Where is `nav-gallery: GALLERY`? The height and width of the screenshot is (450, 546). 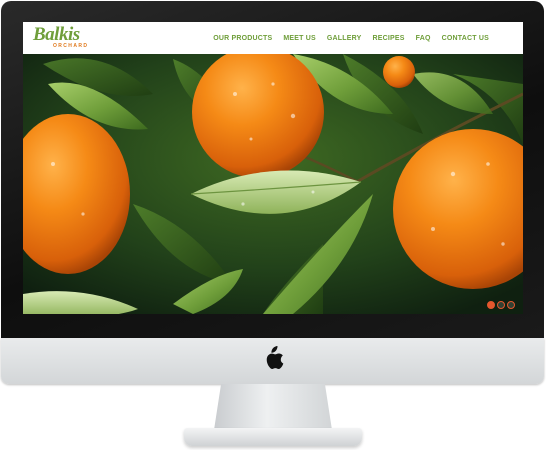 nav-gallery: GALLERY is located at coordinates (344, 38).